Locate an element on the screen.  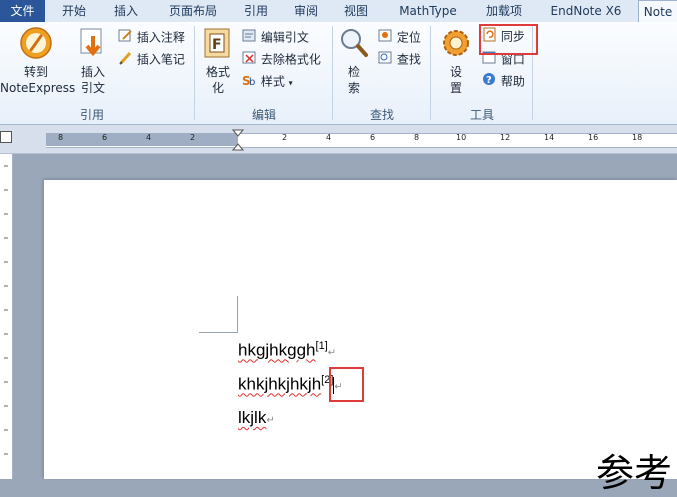
settings-button: 设 置 is located at coordinates (456, 61).